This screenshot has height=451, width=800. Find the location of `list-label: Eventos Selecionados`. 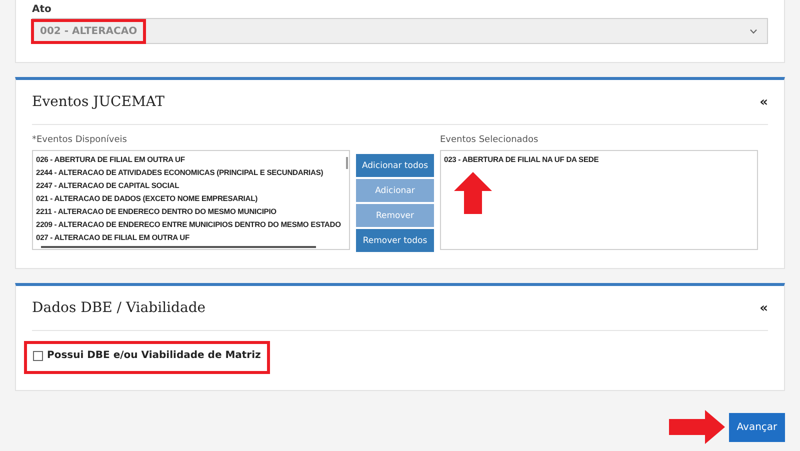

list-label: Eventos Selecionados is located at coordinates (490, 140).